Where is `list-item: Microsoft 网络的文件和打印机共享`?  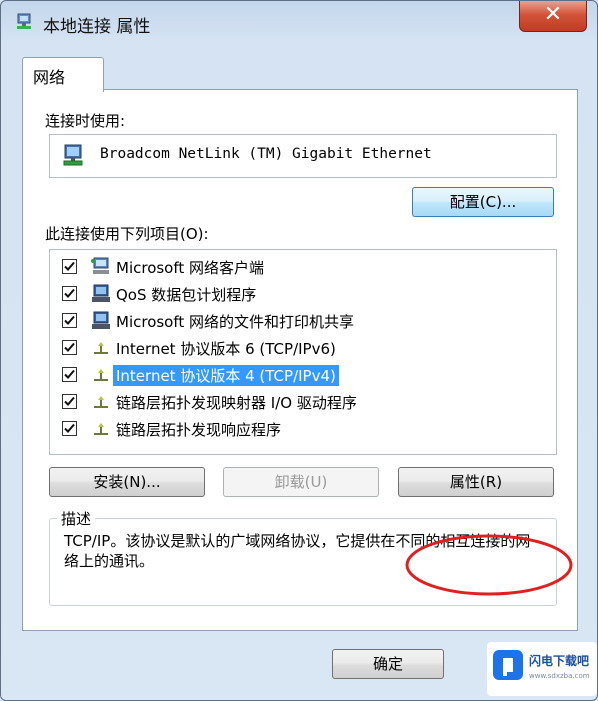
list-item: Microsoft 网络的文件和打印机共享 is located at coordinates (290, 321).